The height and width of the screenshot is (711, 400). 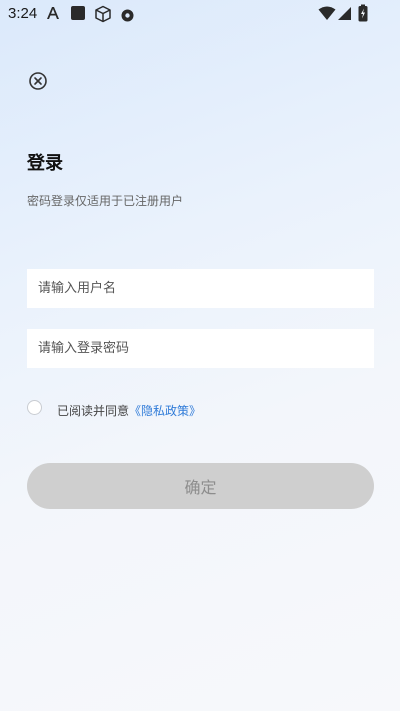 I want to click on agree-label: 已阅读并同意, so click(x=93, y=411).